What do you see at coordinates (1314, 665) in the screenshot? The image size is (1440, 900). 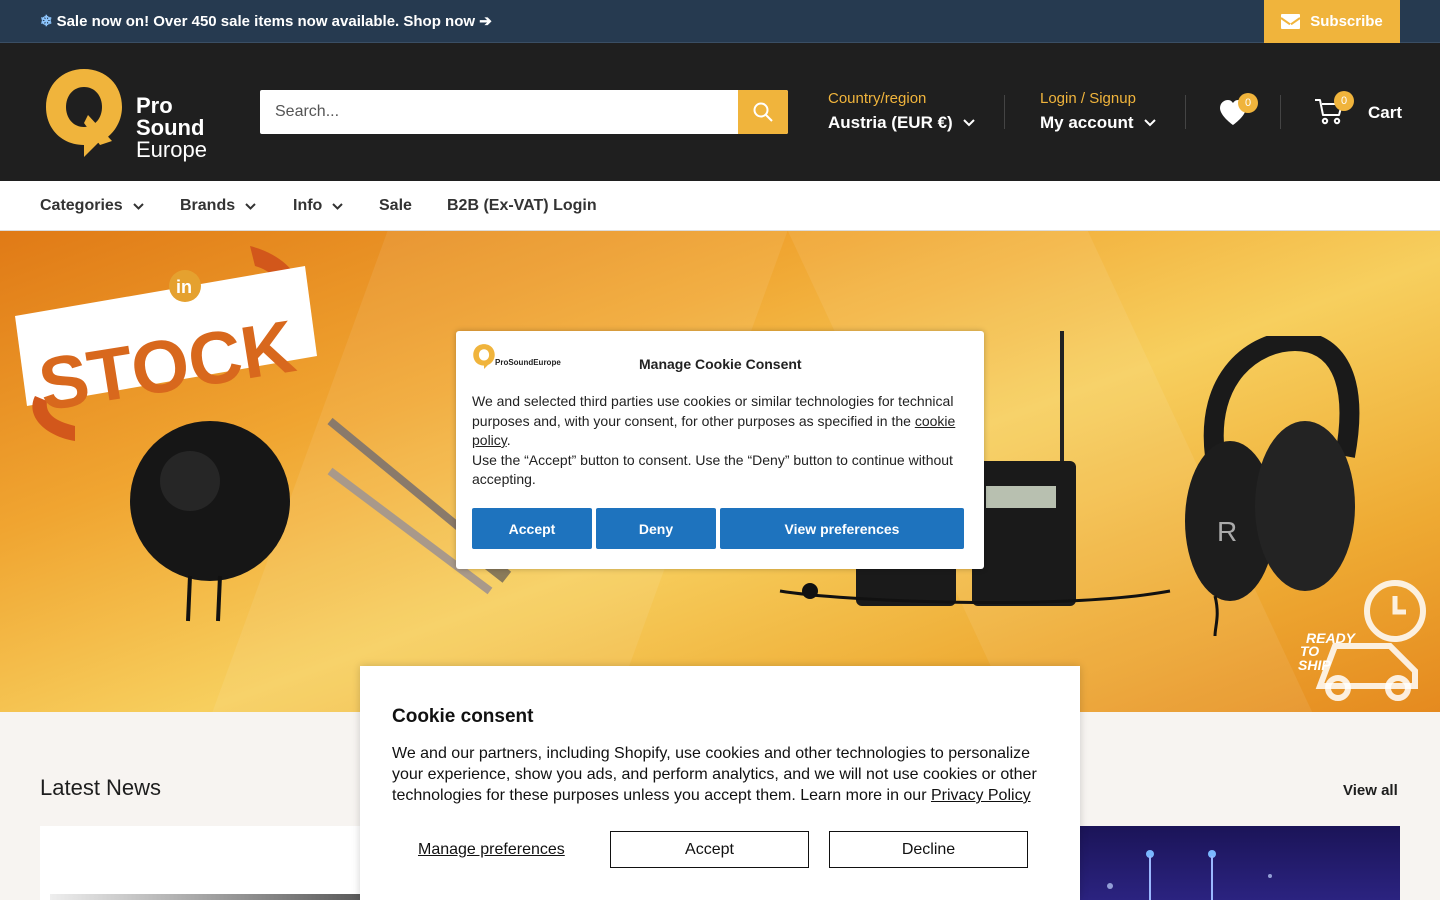 I see `ship-text-ship: SHIP` at bounding box center [1314, 665].